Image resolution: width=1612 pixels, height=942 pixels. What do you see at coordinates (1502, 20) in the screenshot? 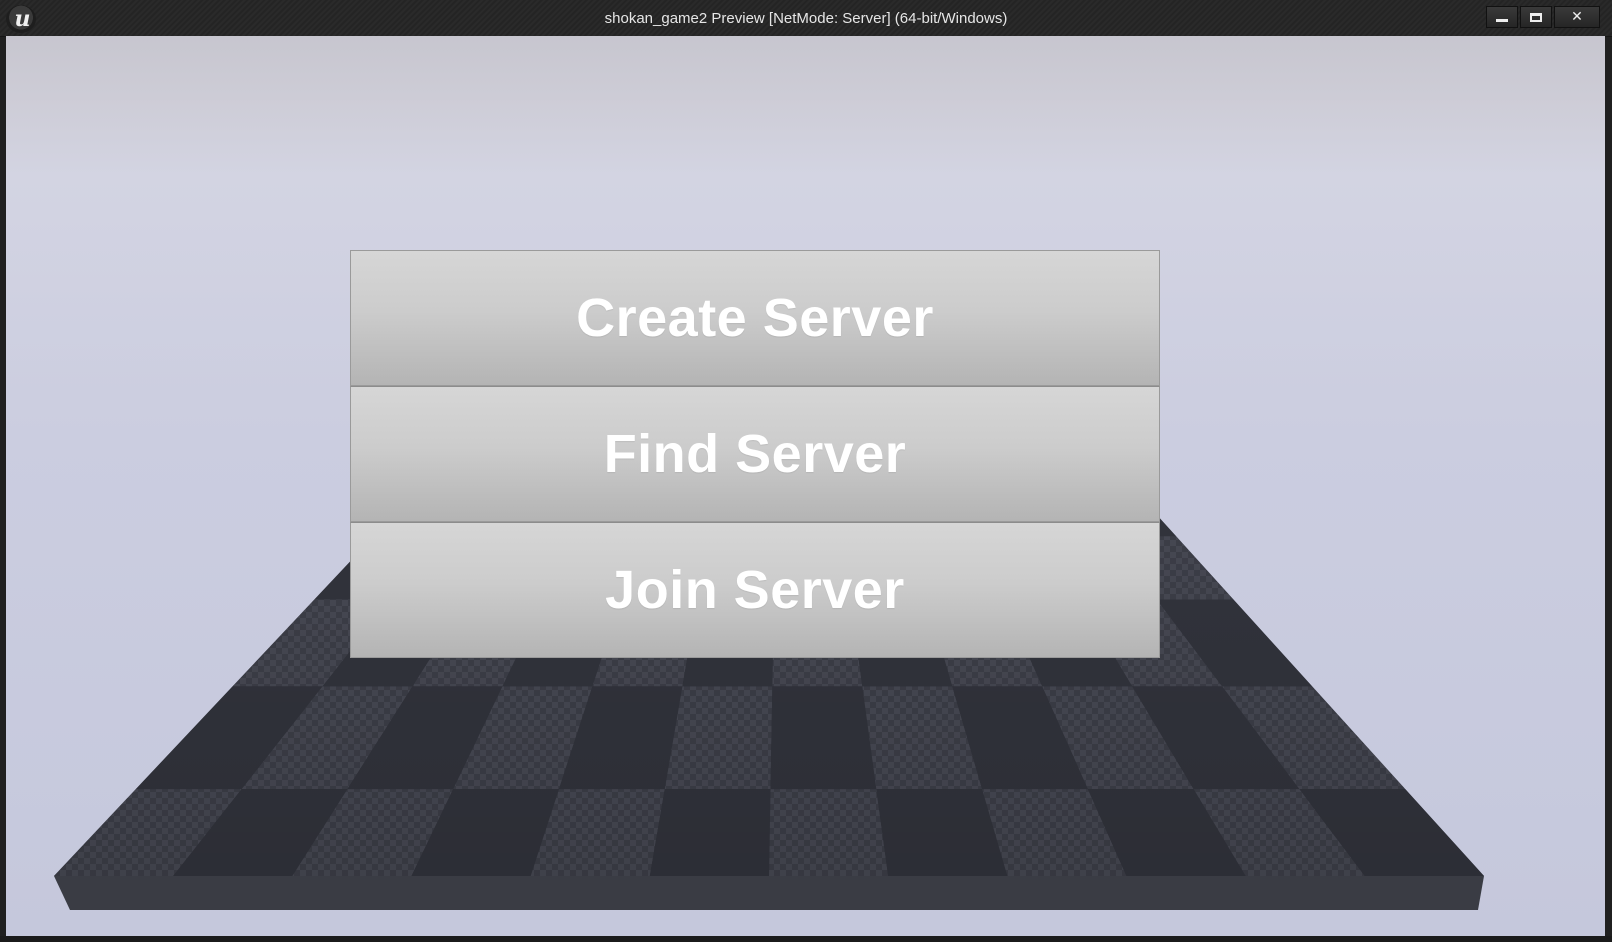
I see `minimize-icon` at bounding box center [1502, 20].